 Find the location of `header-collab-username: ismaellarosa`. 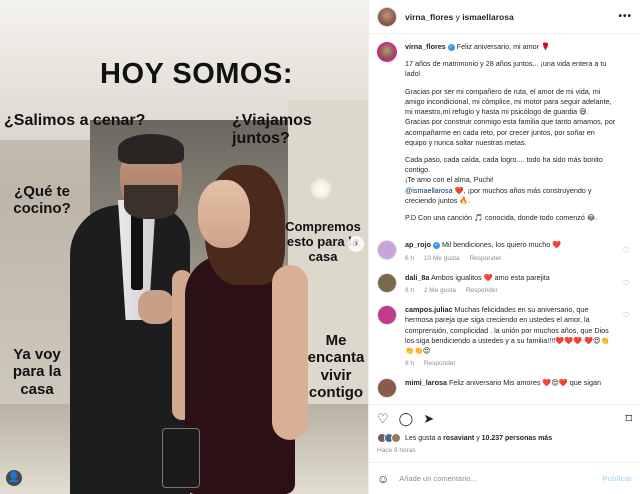

header-collab-username: ismaellarosa is located at coordinates (488, 17).